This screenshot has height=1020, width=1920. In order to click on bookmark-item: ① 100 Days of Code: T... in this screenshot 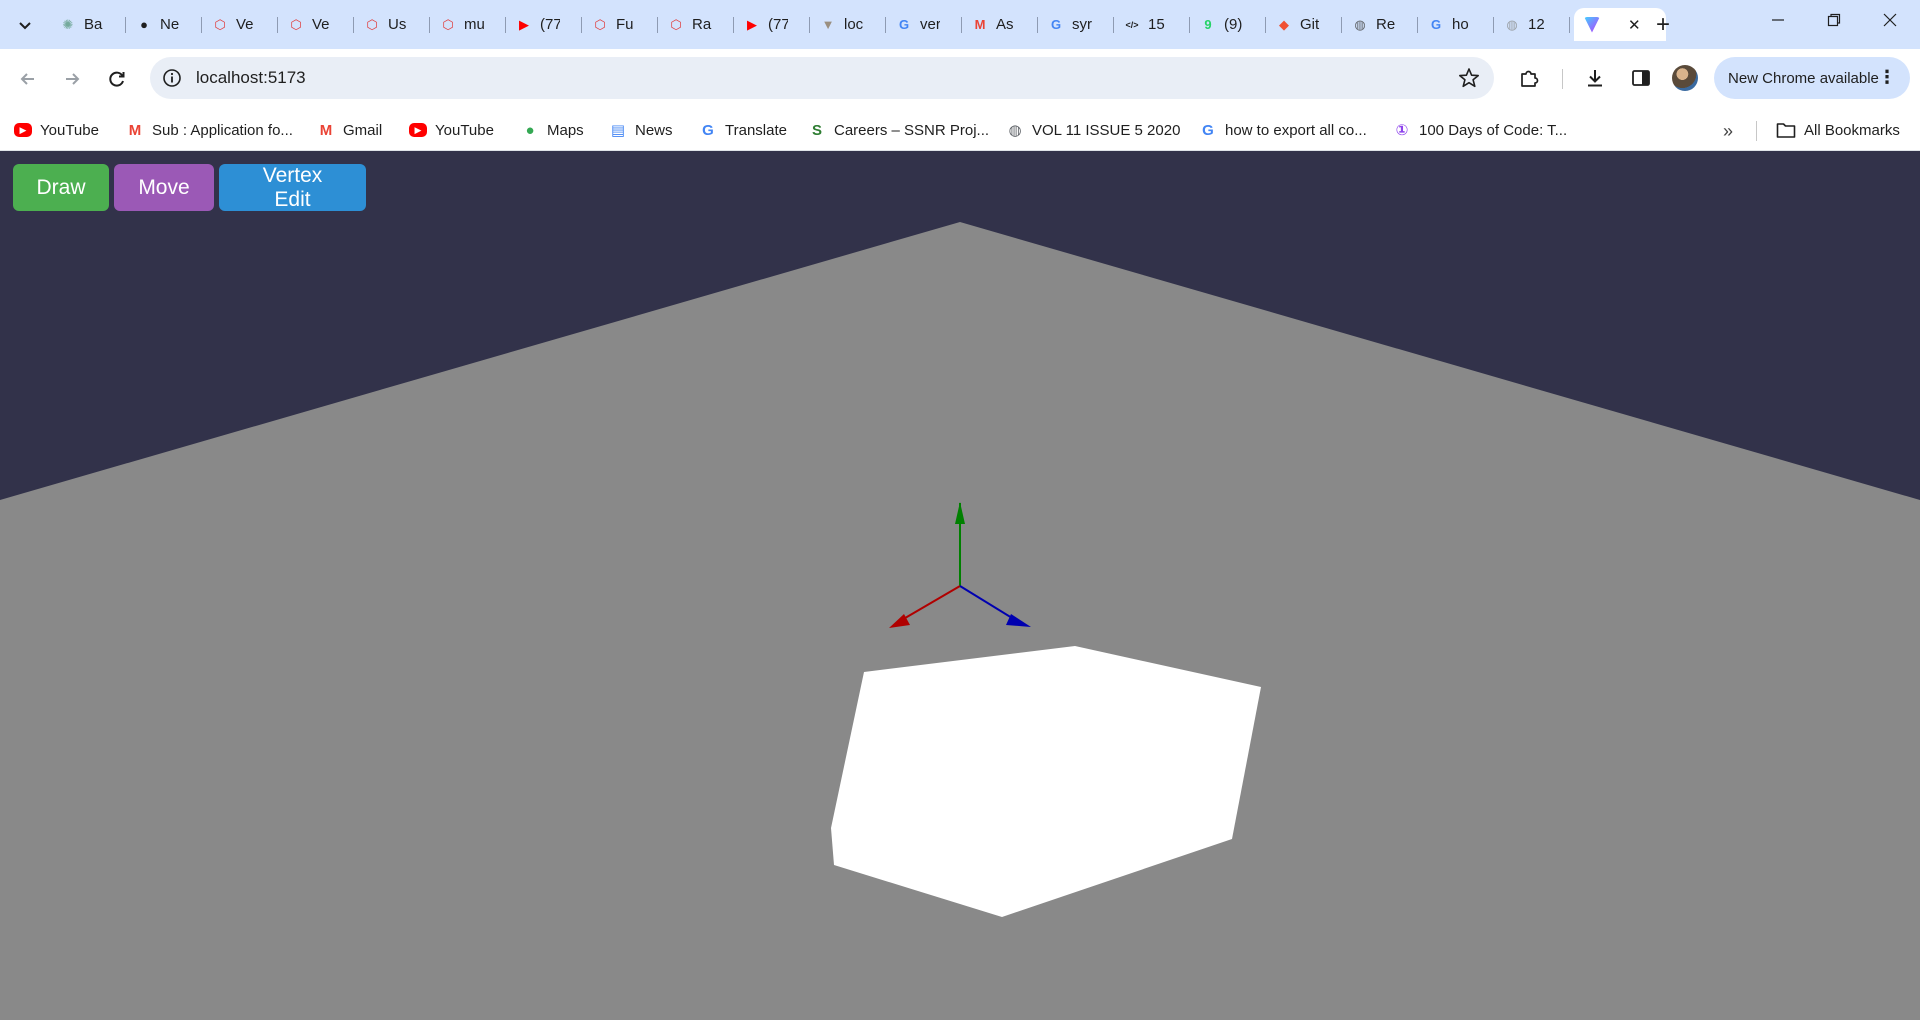, I will do `click(1480, 130)`.